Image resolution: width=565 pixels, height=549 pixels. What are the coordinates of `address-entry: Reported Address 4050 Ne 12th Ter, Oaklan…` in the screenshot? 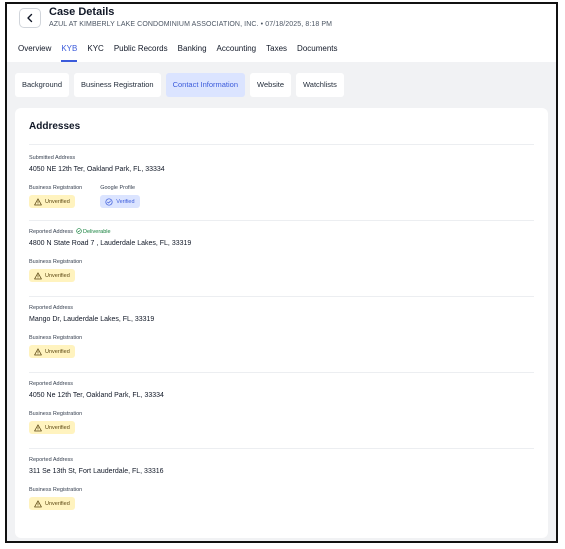 It's located at (281, 408).